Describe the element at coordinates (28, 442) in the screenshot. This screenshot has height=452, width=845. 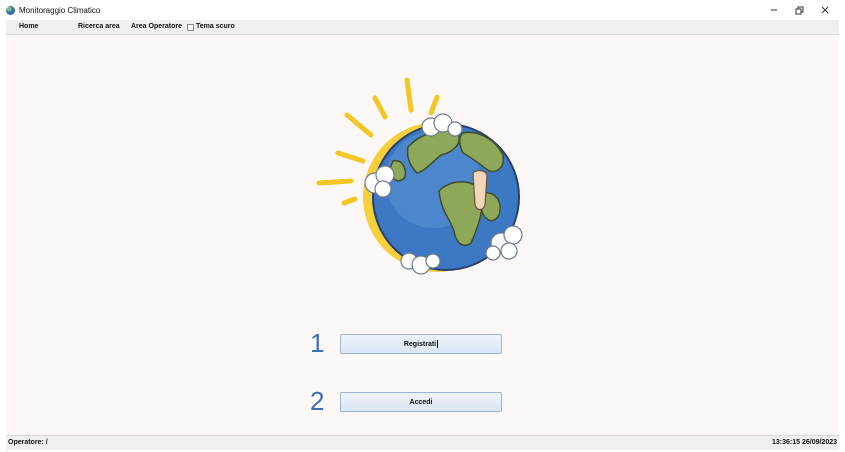
I see `operator-status: Operatore: /` at that location.